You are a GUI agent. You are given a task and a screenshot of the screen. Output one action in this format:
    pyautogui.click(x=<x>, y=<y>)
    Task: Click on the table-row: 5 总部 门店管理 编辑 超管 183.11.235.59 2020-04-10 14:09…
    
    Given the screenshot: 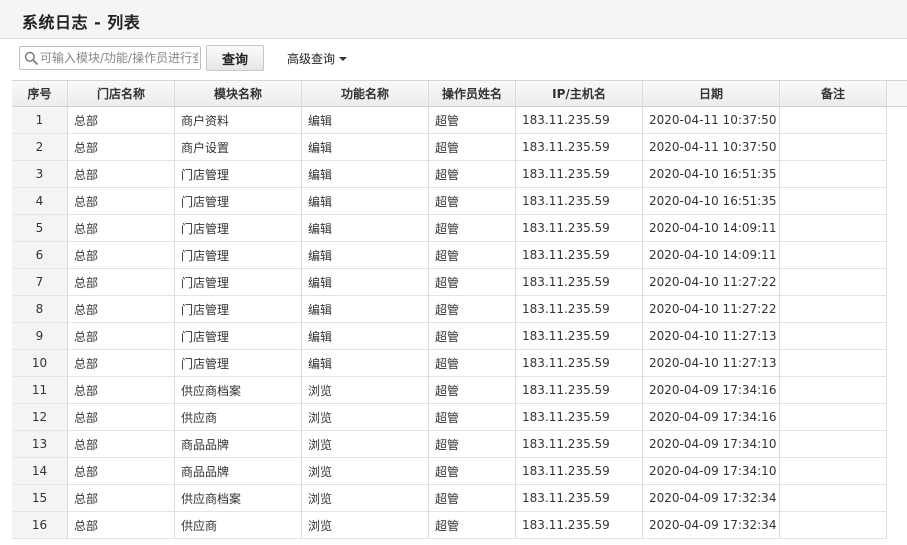 What is the action you would take?
    pyautogui.click(x=449, y=228)
    